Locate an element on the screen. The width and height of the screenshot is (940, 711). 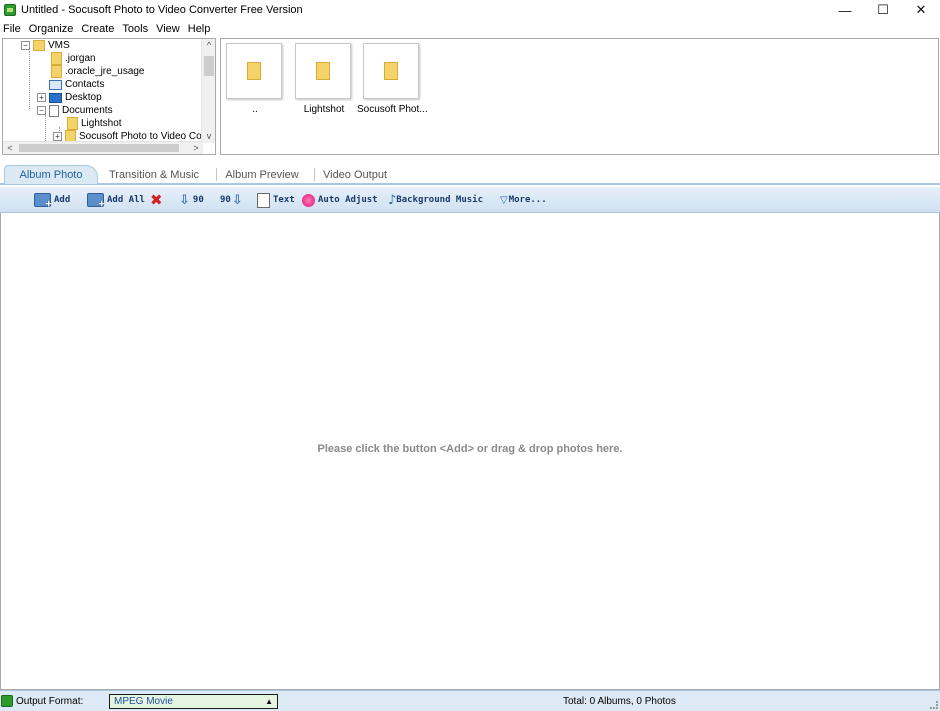
rotate-left-label: 90 is located at coordinates (198, 200).